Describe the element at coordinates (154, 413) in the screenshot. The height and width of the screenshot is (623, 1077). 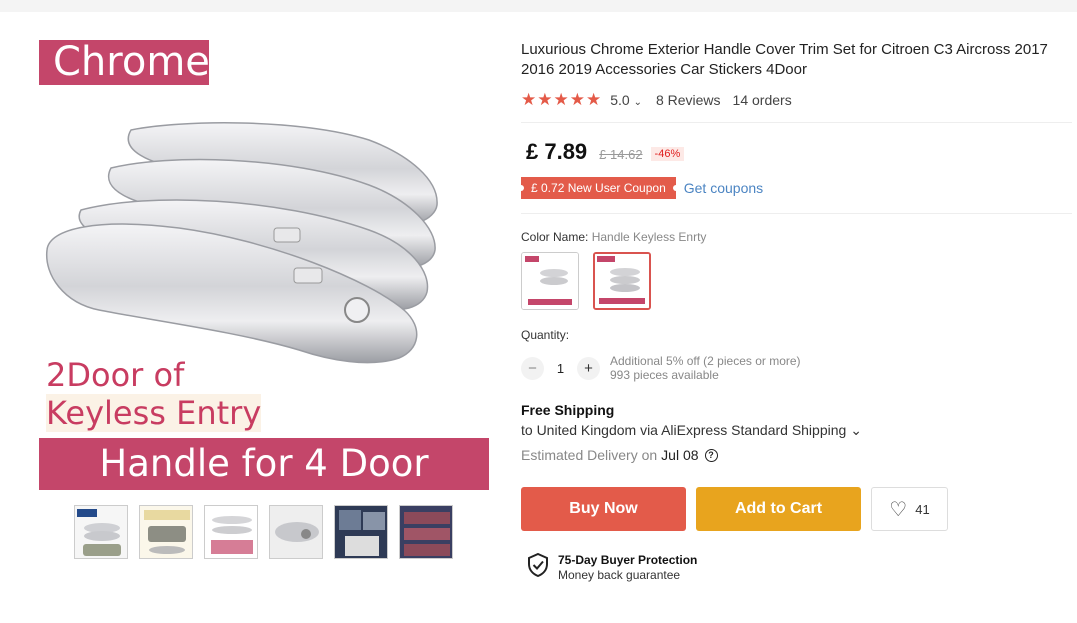
I see `keyless-line2: Keyless Entry` at that location.